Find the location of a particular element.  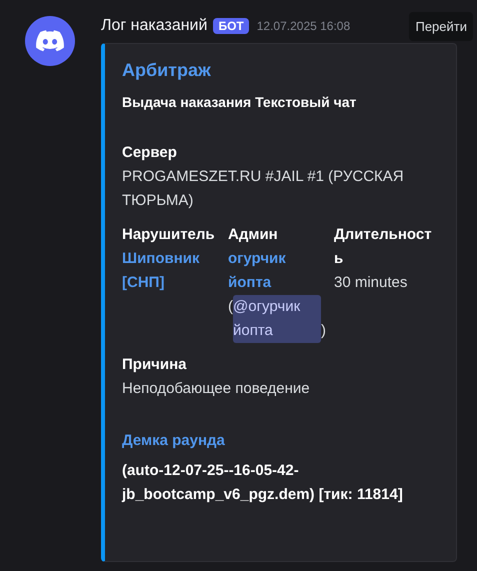

embed-description: Выдача наказания Текстовый чат is located at coordinates (240, 102).